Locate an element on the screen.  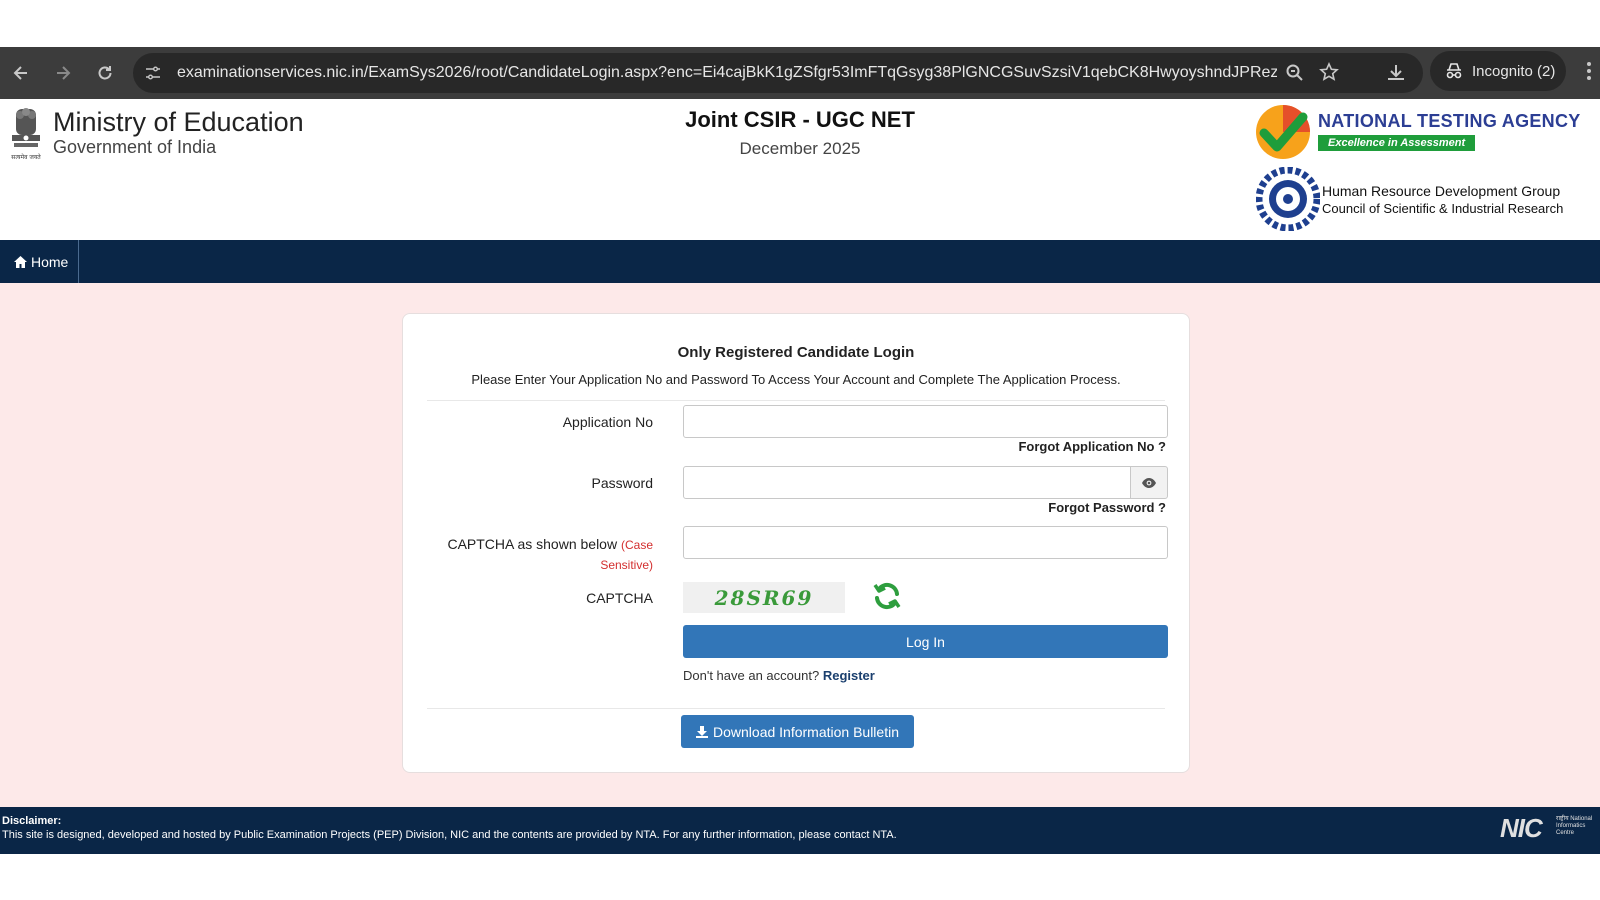
nta-tagline: Excellence in Assessment is located at coordinates (1397, 143).